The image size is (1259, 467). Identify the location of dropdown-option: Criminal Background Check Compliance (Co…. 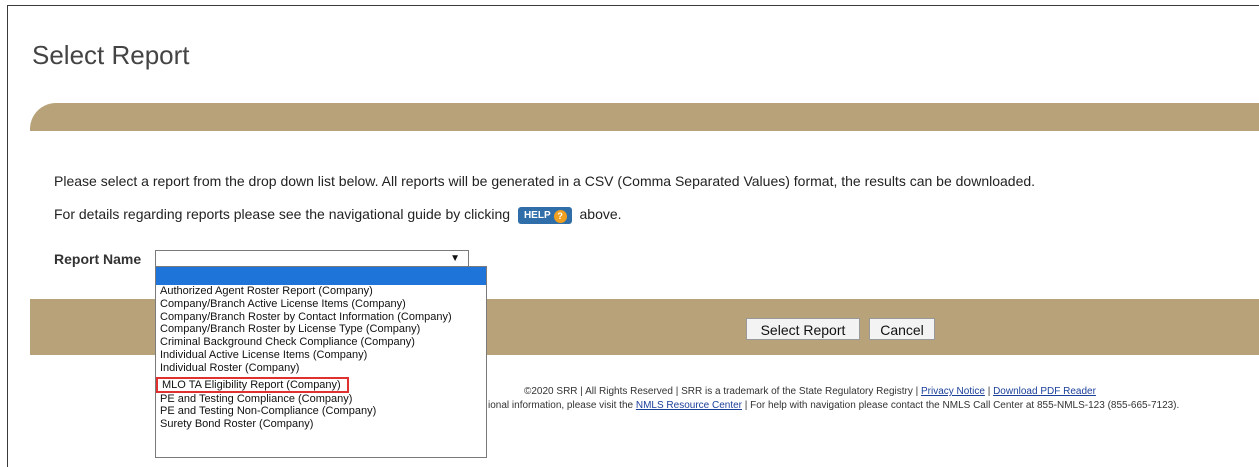
(321, 342).